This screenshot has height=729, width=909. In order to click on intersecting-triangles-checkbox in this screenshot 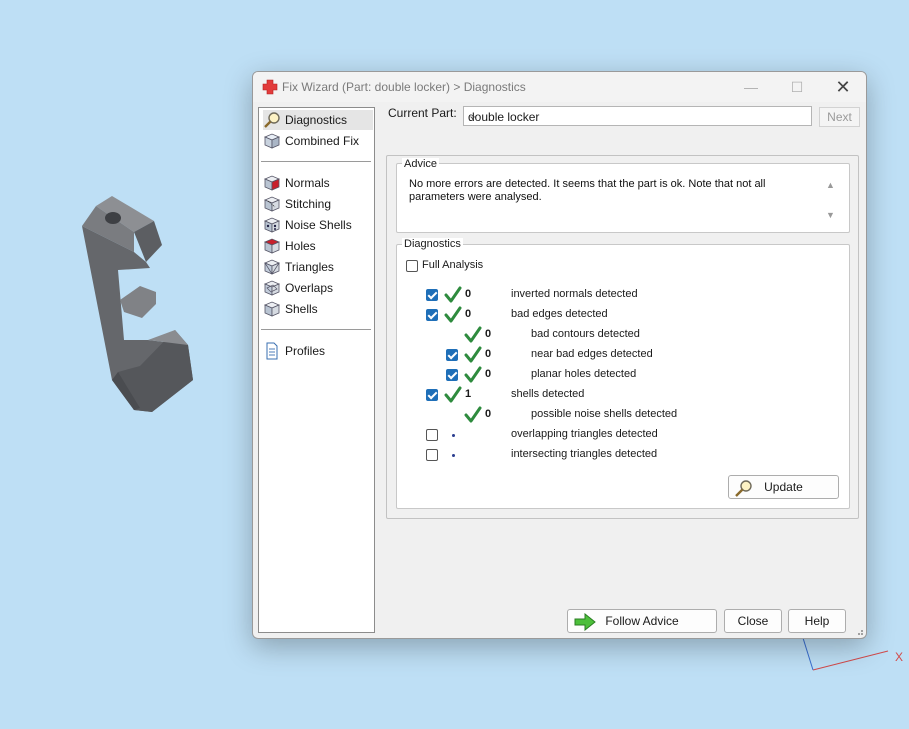, I will do `click(432, 455)`.